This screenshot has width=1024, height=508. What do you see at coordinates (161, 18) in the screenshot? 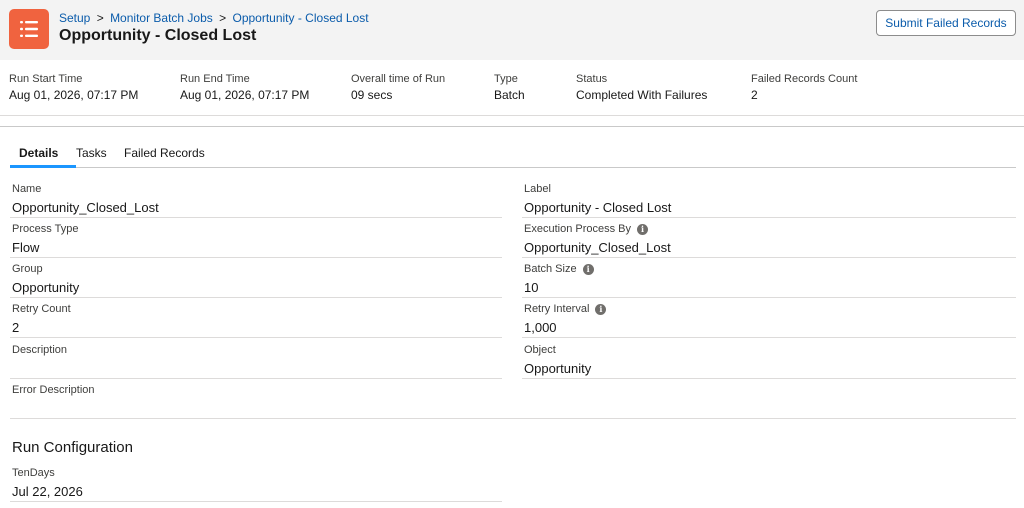
I see `breadcrumb-monitor-batch-jobs-link: Monitor Batch Jobs` at bounding box center [161, 18].